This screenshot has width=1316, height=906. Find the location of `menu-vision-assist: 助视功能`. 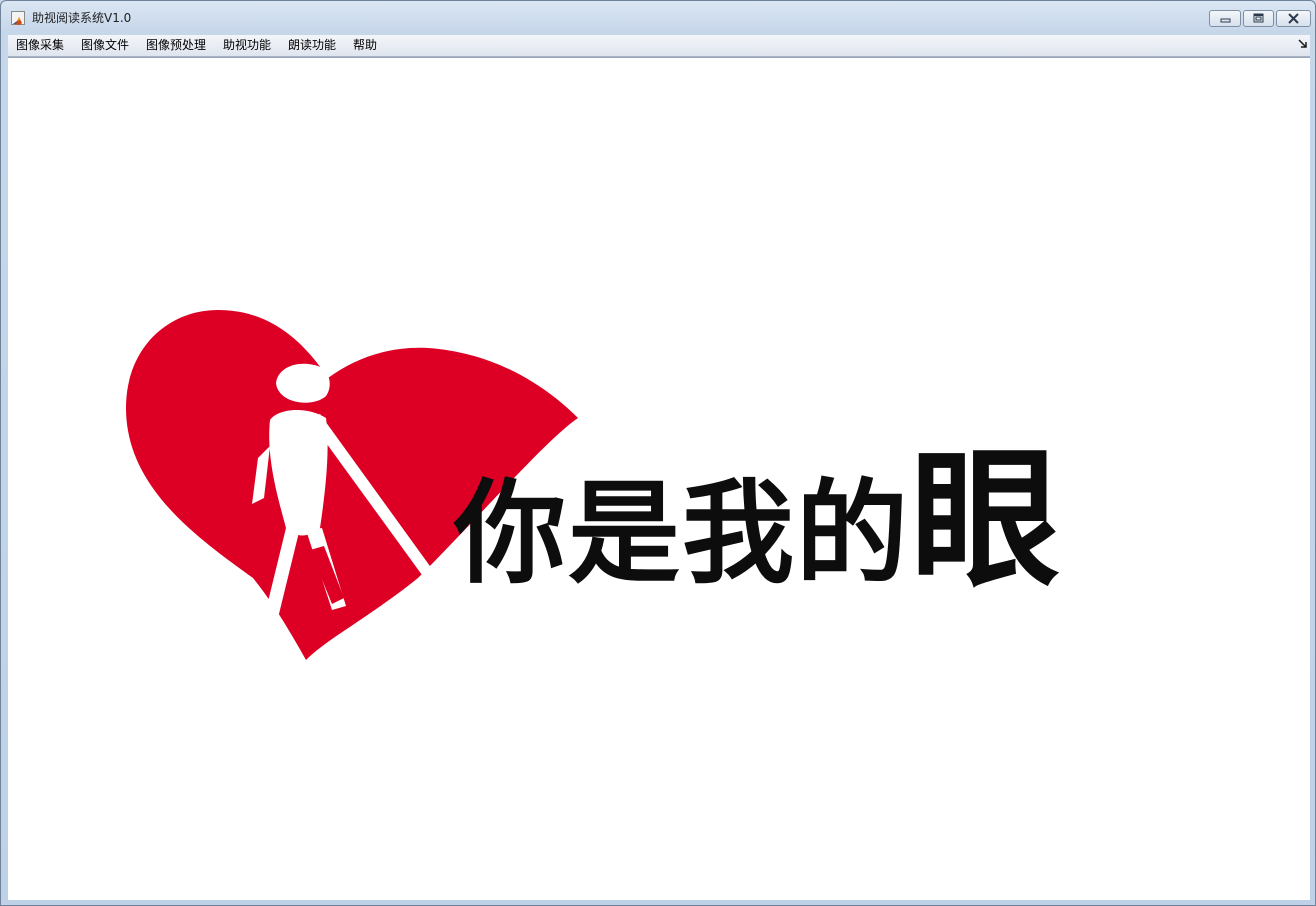

menu-vision-assist: 助视功能 is located at coordinates (247, 45).